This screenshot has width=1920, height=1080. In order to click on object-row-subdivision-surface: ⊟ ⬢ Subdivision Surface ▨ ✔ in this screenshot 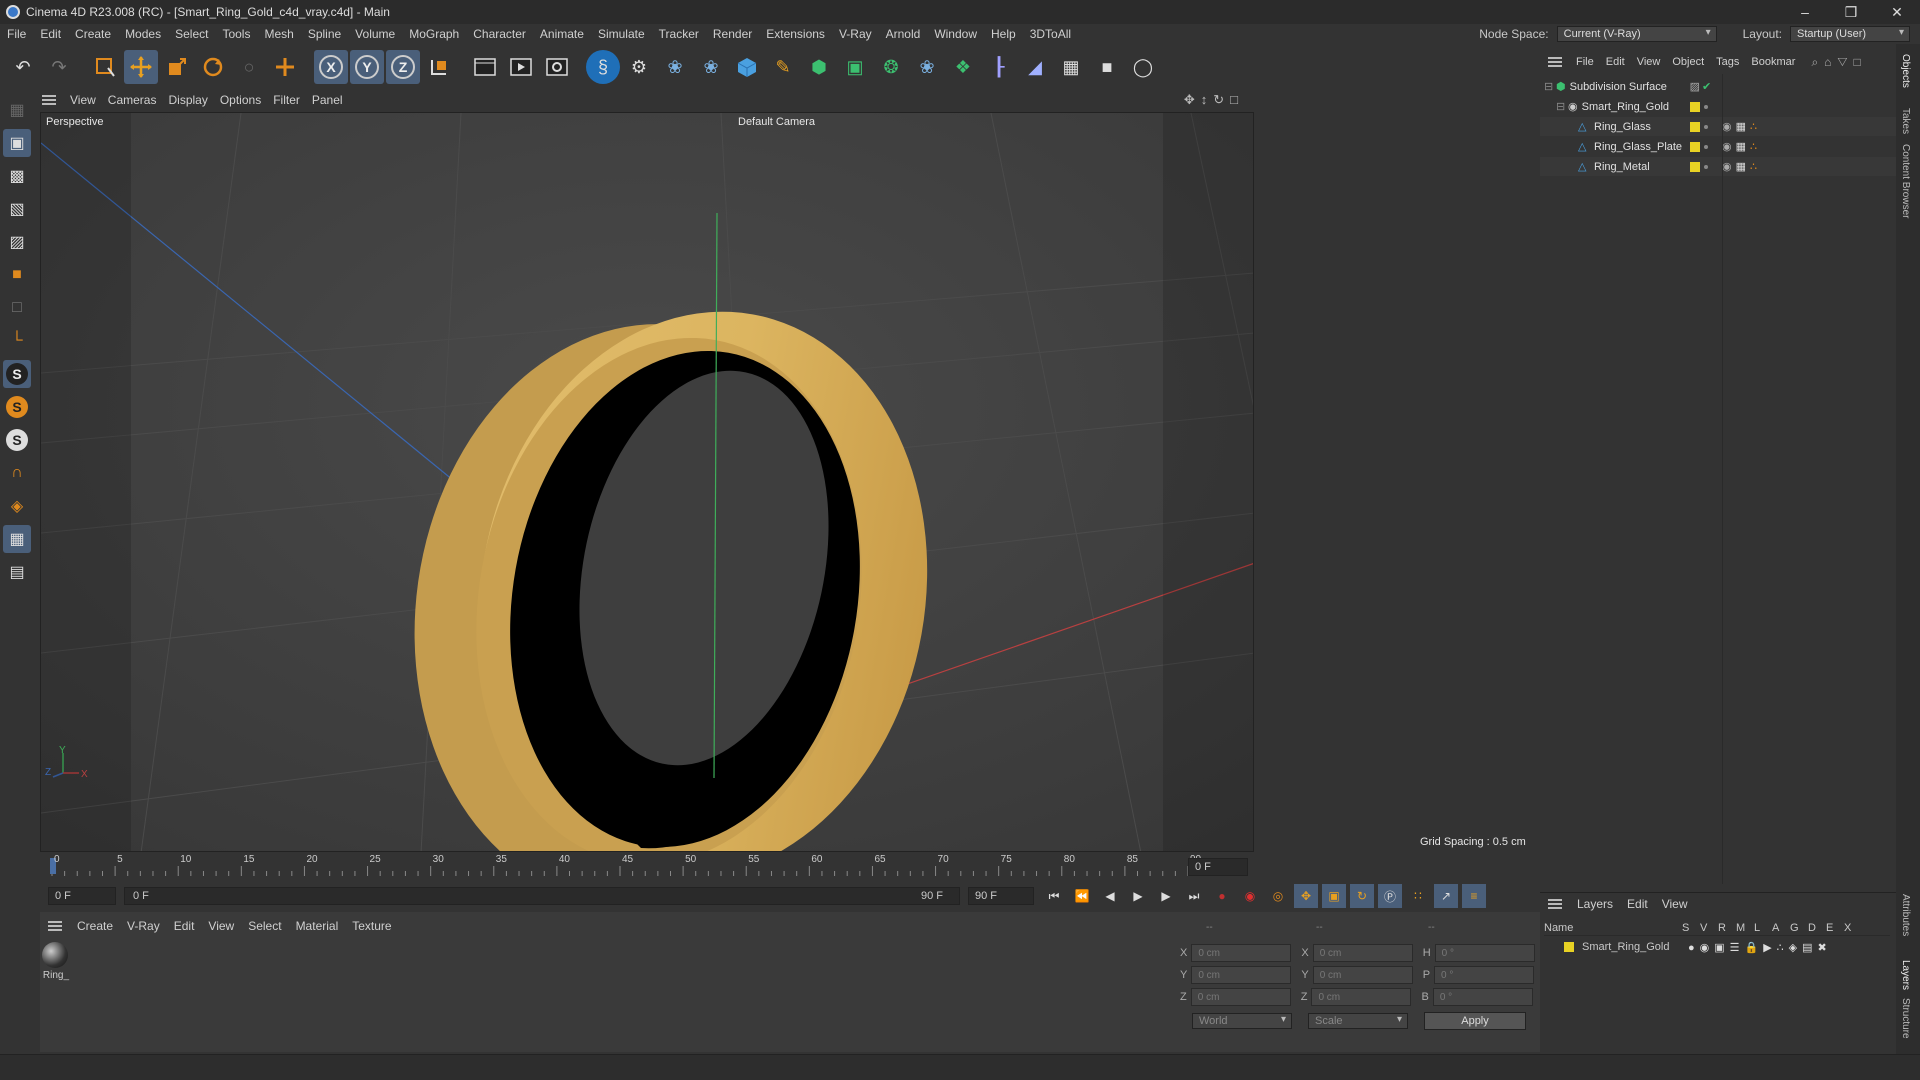, I will do `click(1718, 86)`.